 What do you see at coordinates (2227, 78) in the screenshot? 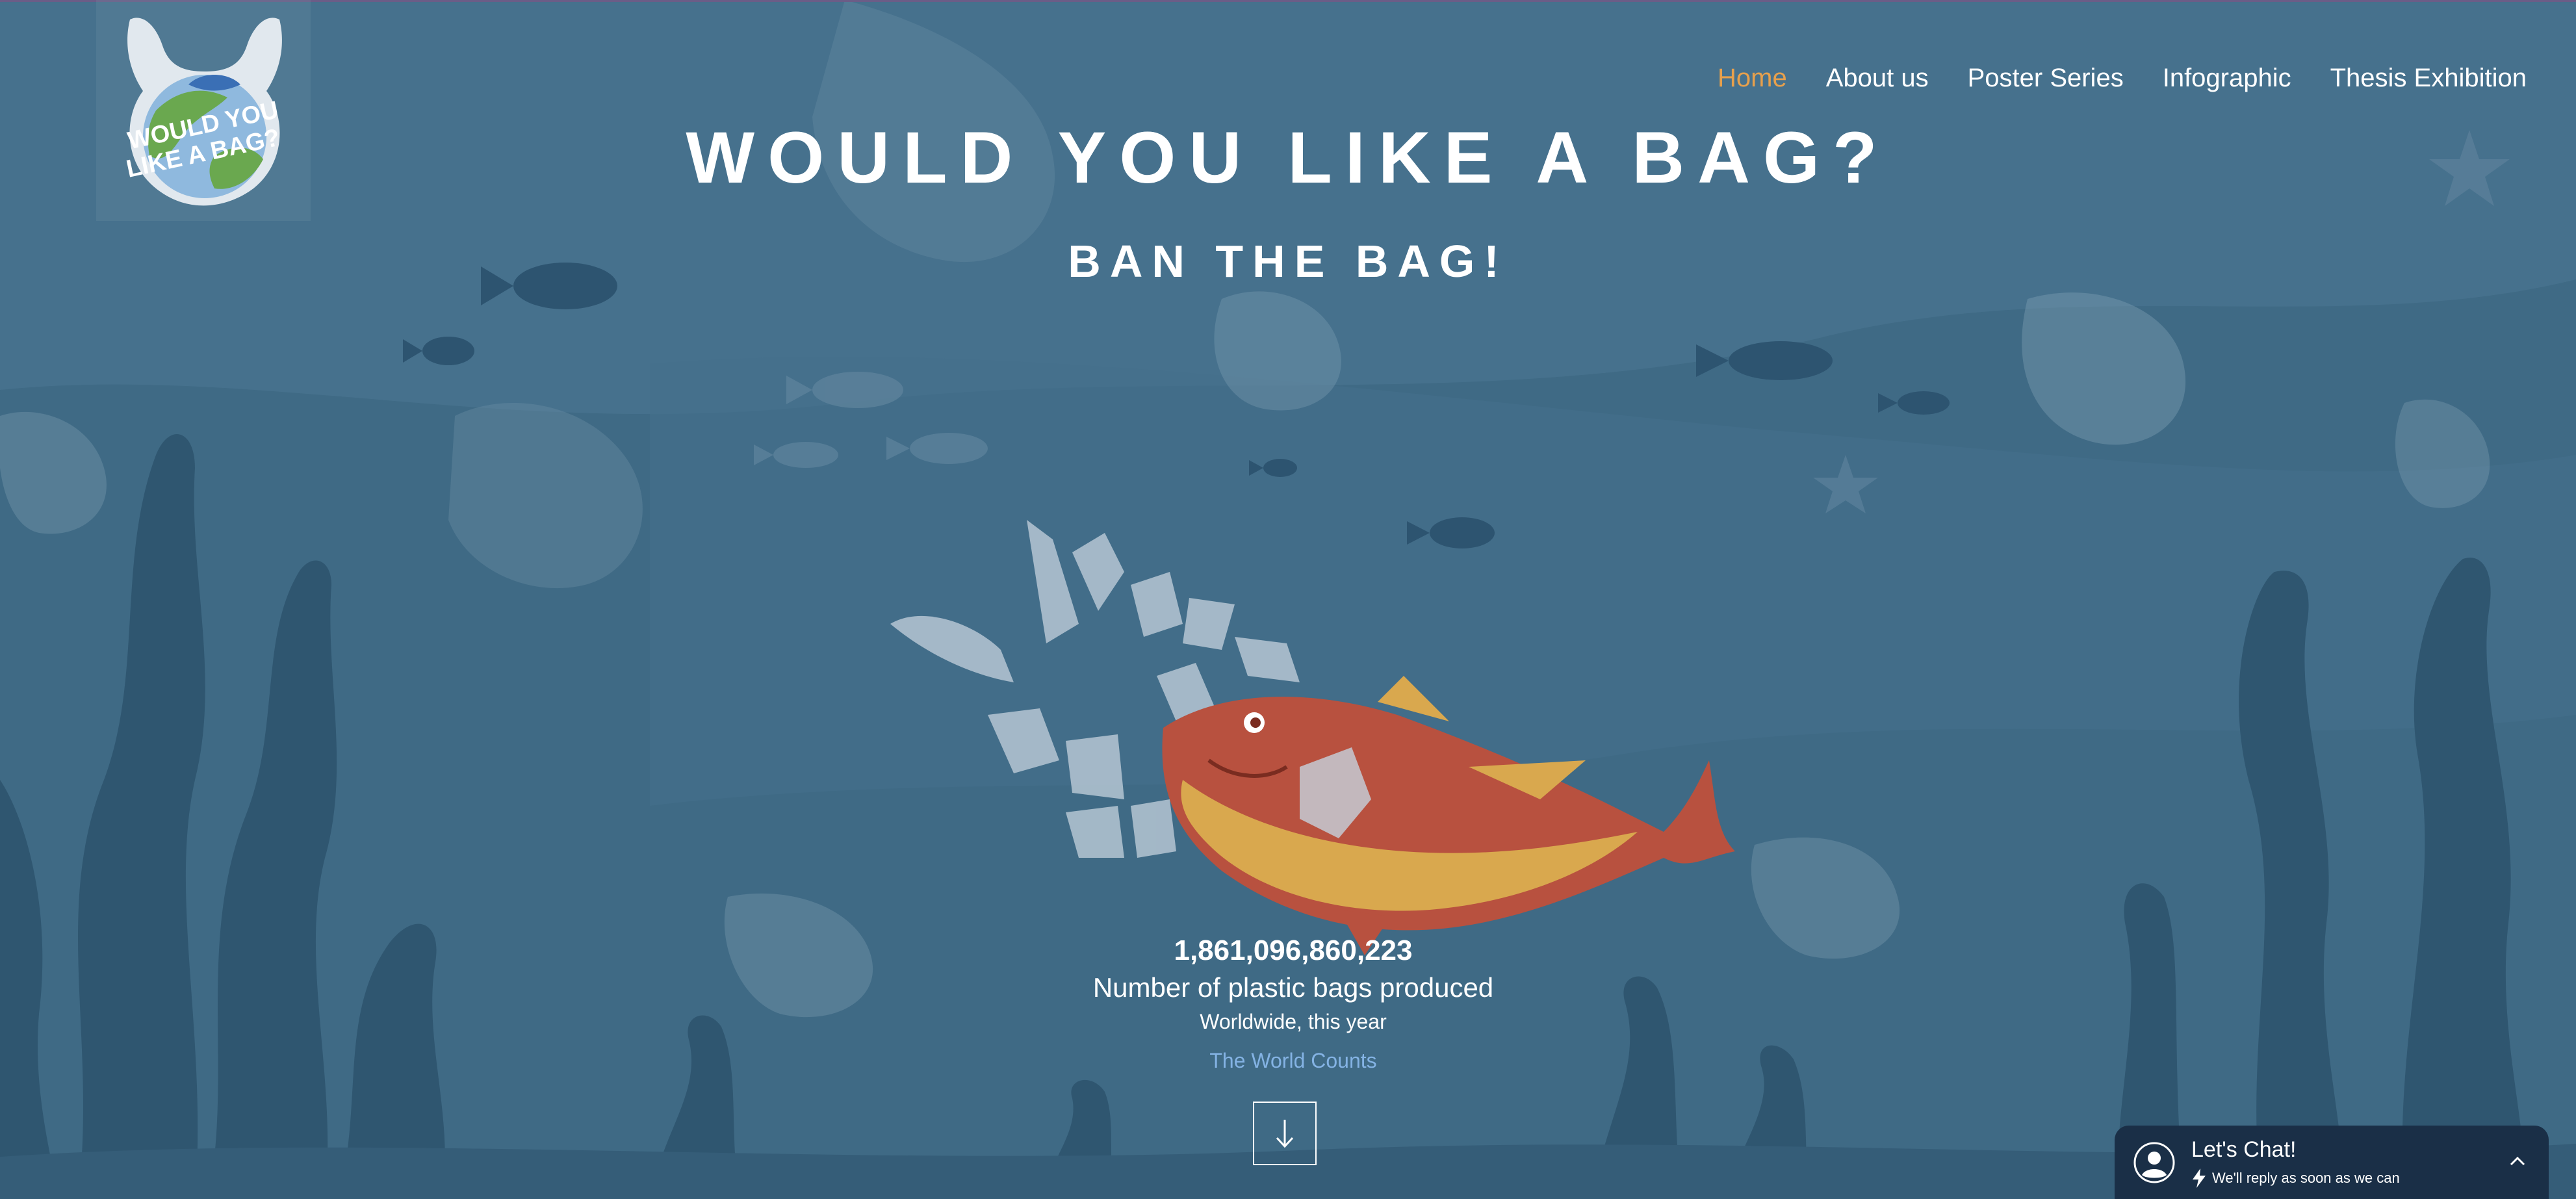
I see `nav-infographic: Infographic` at bounding box center [2227, 78].